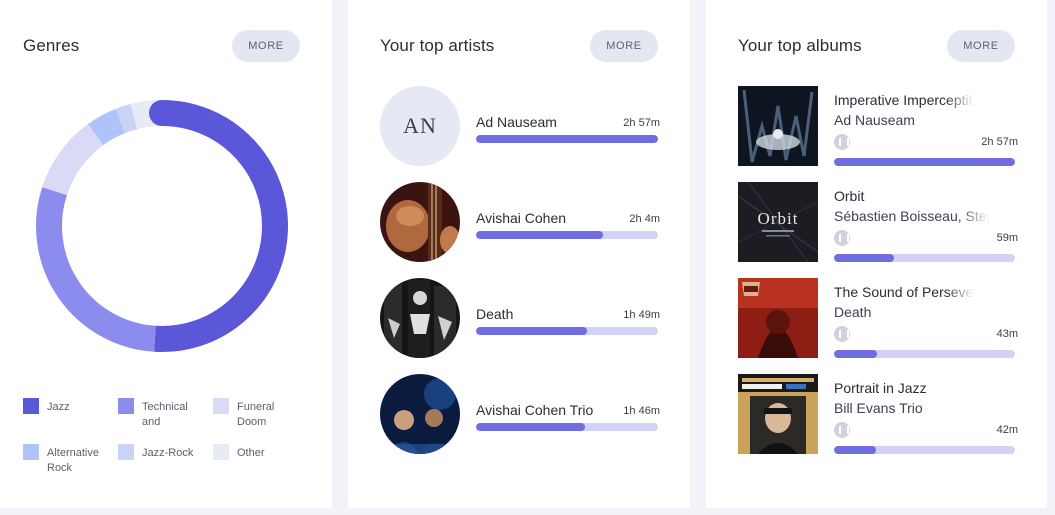  Describe the element at coordinates (495, 314) in the screenshot. I see `artist-name: Death` at that location.